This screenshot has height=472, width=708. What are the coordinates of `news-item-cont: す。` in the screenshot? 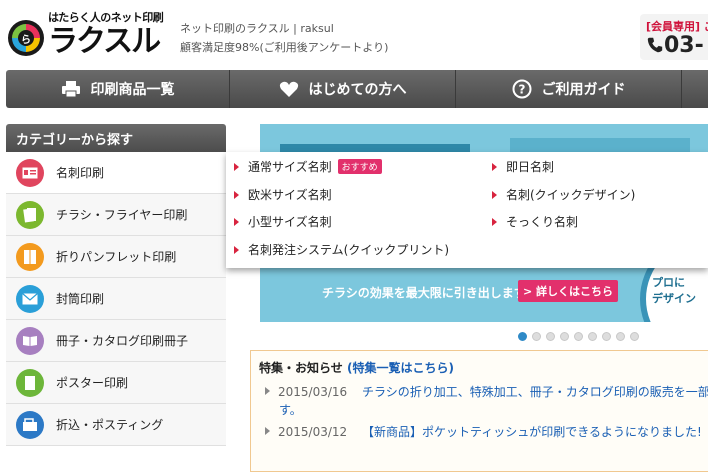 It's located at (290, 409).